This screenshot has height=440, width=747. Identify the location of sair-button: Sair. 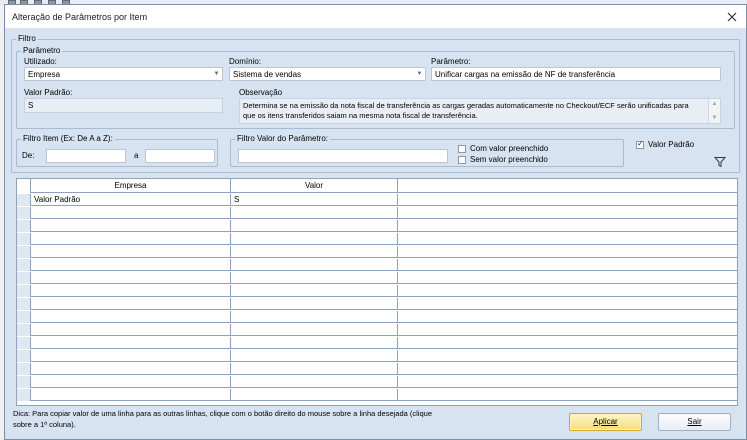
(694, 422).